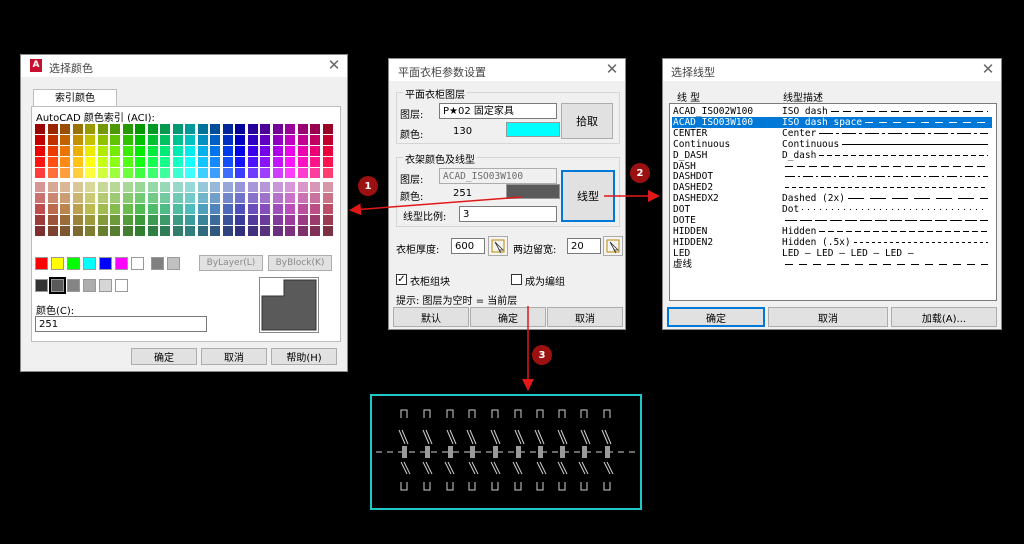  I want to click on cancel-button: 取消, so click(828, 317).